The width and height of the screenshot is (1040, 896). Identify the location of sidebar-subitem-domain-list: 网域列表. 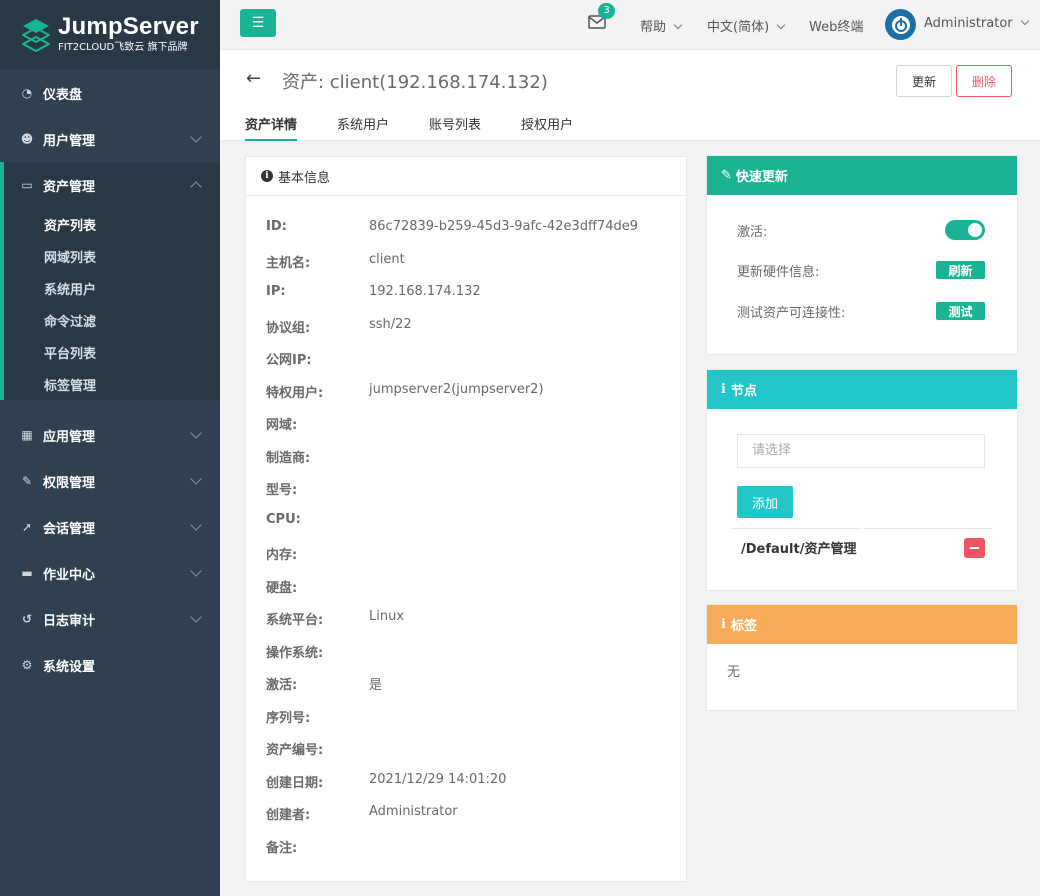
(112, 256).